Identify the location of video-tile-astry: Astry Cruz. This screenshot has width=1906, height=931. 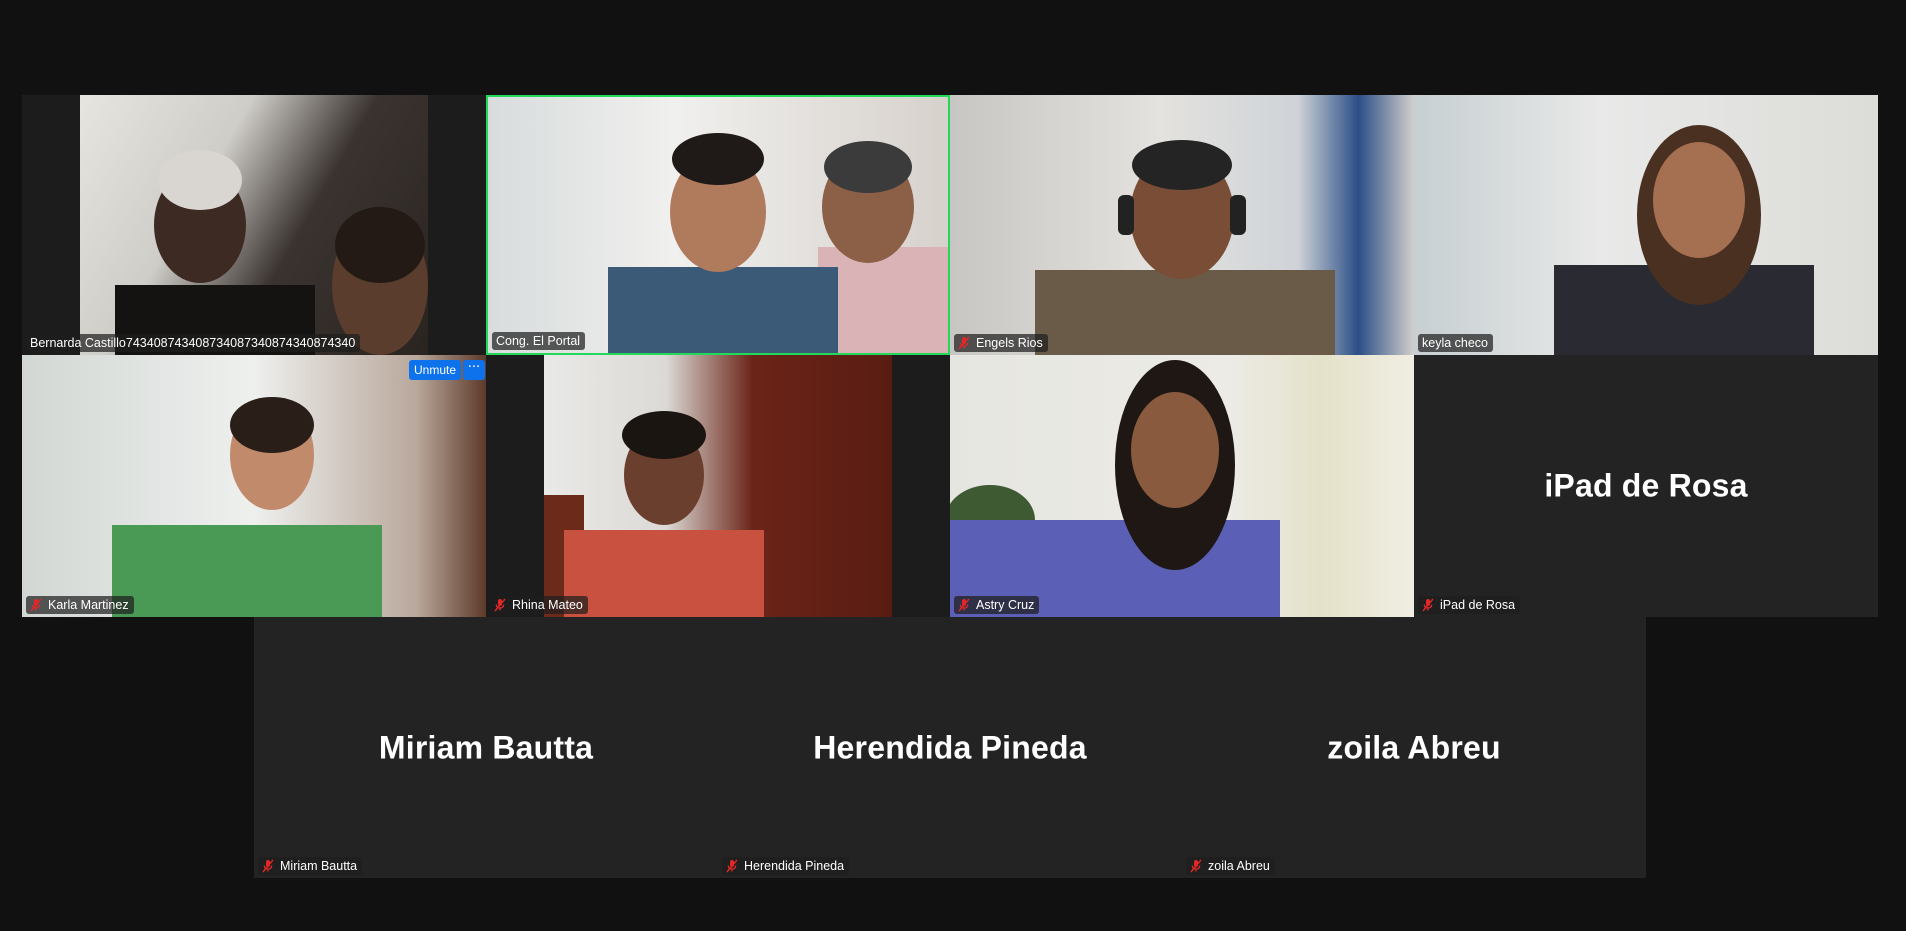
(1182, 486).